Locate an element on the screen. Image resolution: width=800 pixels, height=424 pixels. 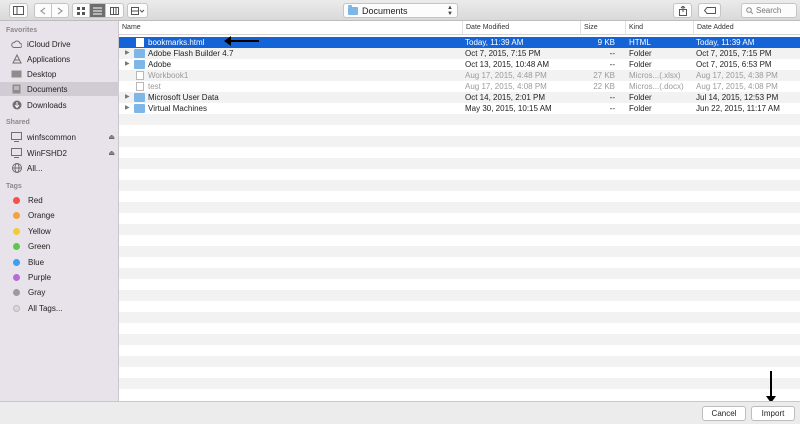
chevron-right-icon is located at coordinates (60, 10).